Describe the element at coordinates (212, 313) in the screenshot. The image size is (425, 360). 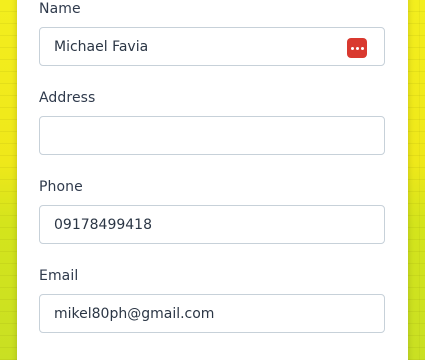
I see `email-input` at that location.